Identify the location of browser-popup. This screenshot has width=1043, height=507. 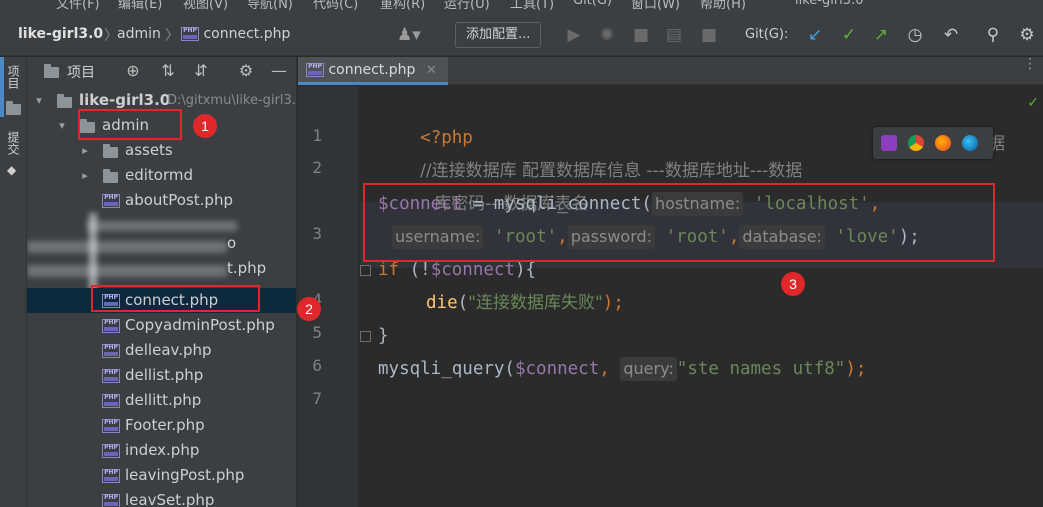
(933, 143).